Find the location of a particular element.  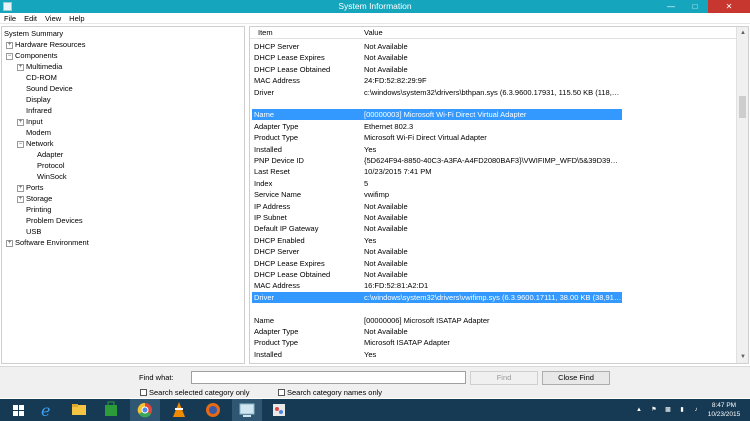

search-category-names-checkbox: Search category names only is located at coordinates (330, 392).